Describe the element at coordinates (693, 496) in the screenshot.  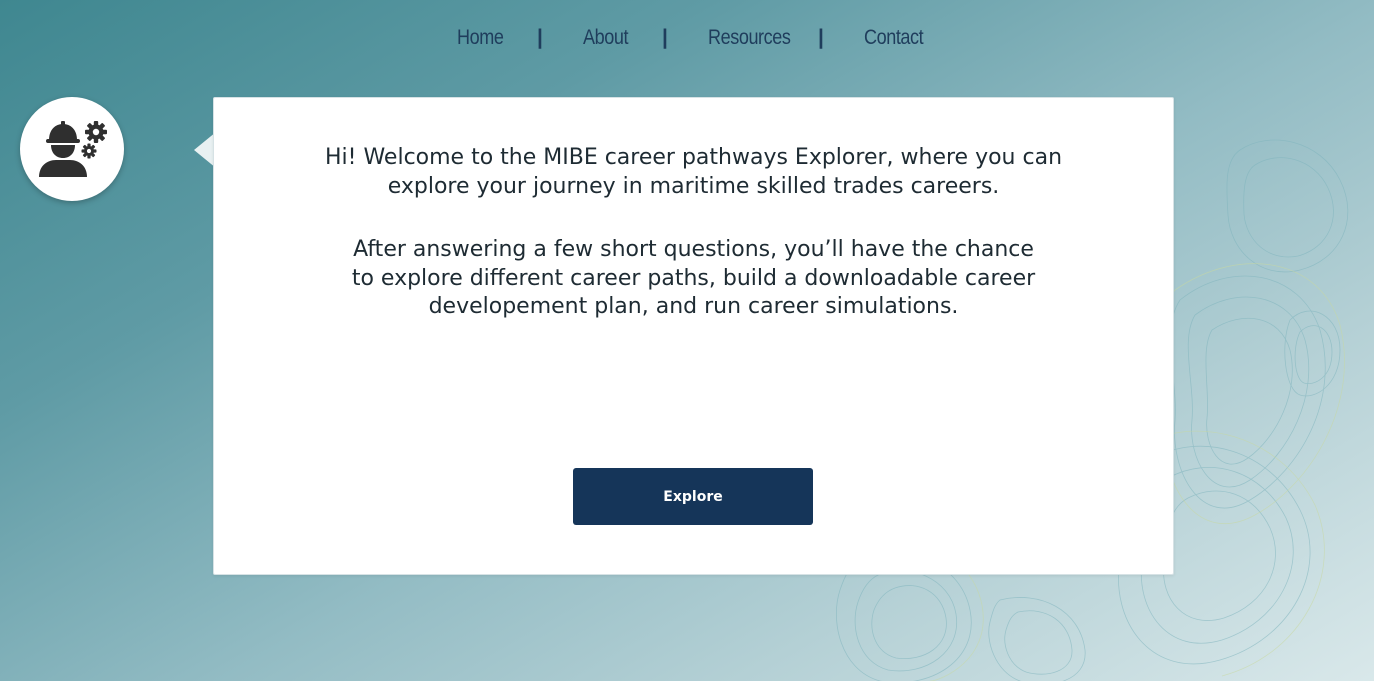
I see `explore-button: Explore` at that location.